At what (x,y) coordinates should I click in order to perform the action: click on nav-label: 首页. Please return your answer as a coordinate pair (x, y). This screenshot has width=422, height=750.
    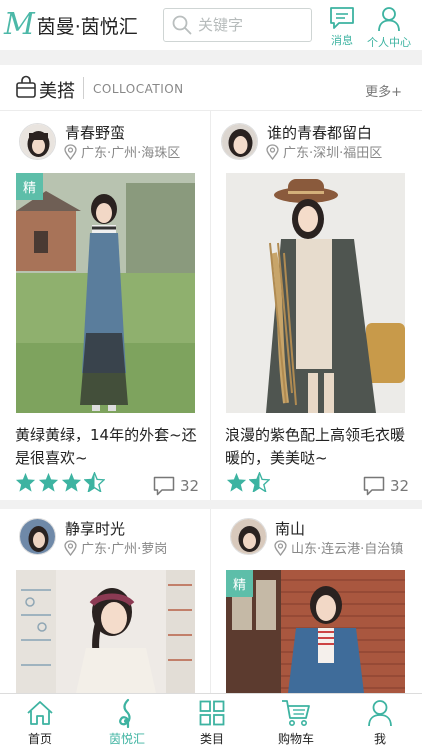
    Looking at the image, I should click on (39, 739).